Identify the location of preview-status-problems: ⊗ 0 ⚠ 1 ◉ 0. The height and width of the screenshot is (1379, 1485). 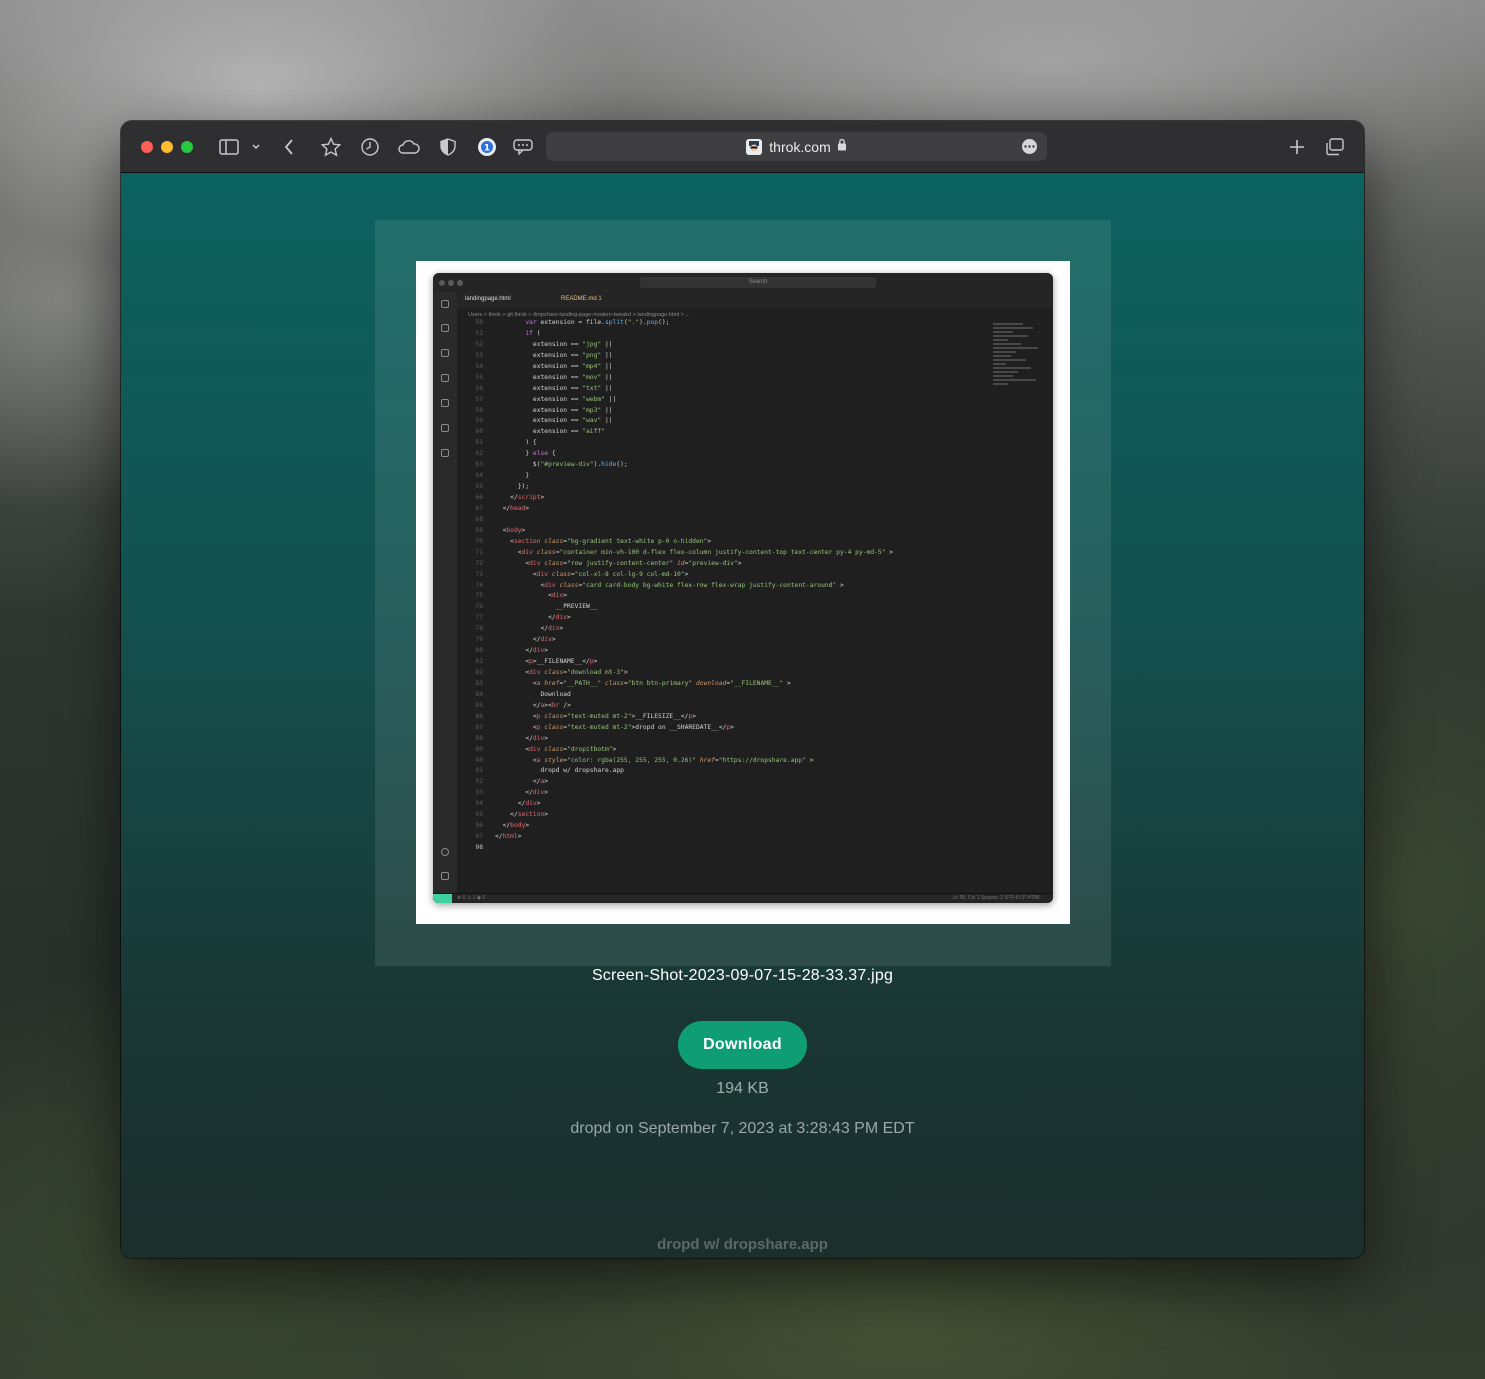
(471, 898).